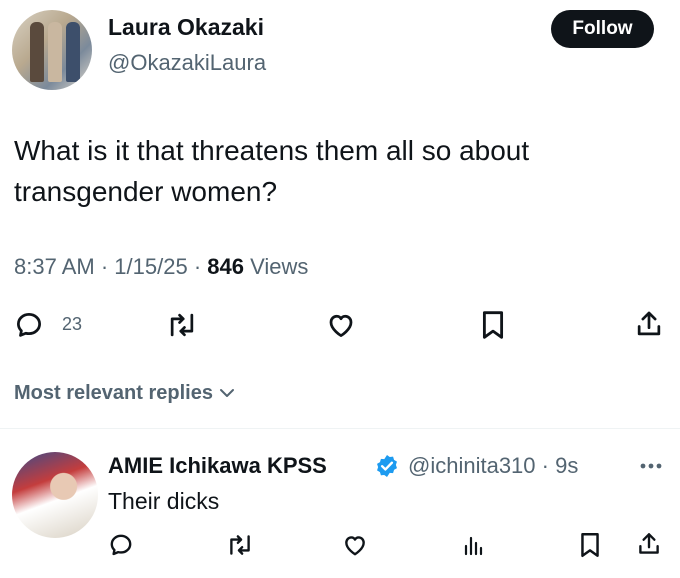 This screenshot has height=578, width=680. I want to click on author-avatar, so click(52, 50).